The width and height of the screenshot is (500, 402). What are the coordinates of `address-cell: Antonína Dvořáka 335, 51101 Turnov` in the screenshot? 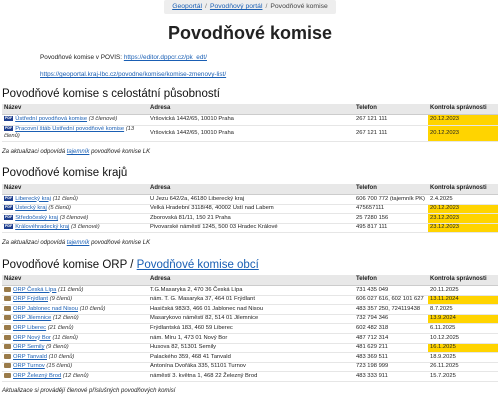 It's located at (251, 367).